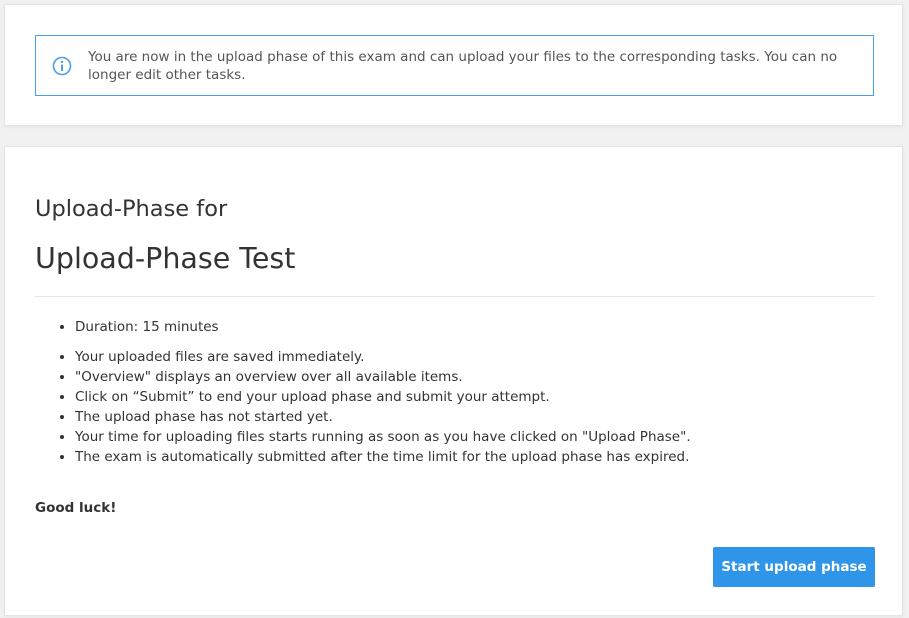 This screenshot has height=618, width=909. I want to click on list-item: The upload phase has not started yet., so click(383, 417).